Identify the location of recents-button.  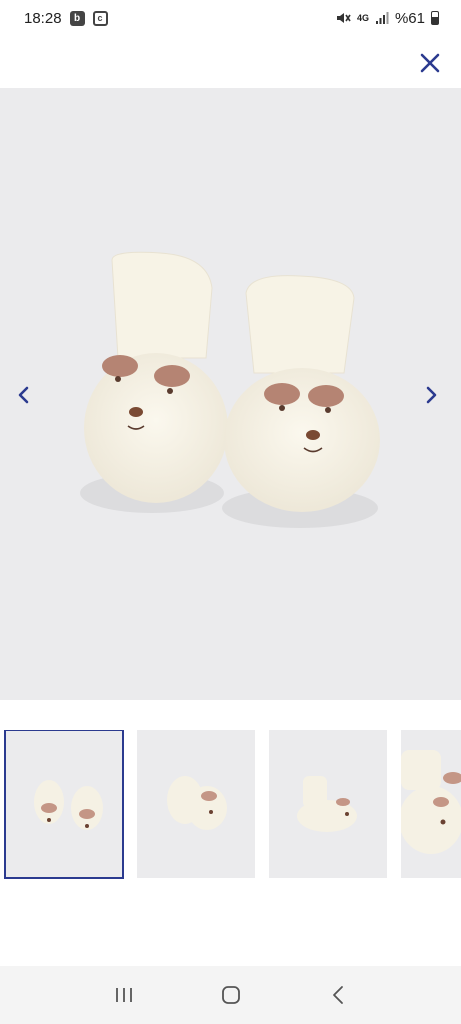
(124, 995).